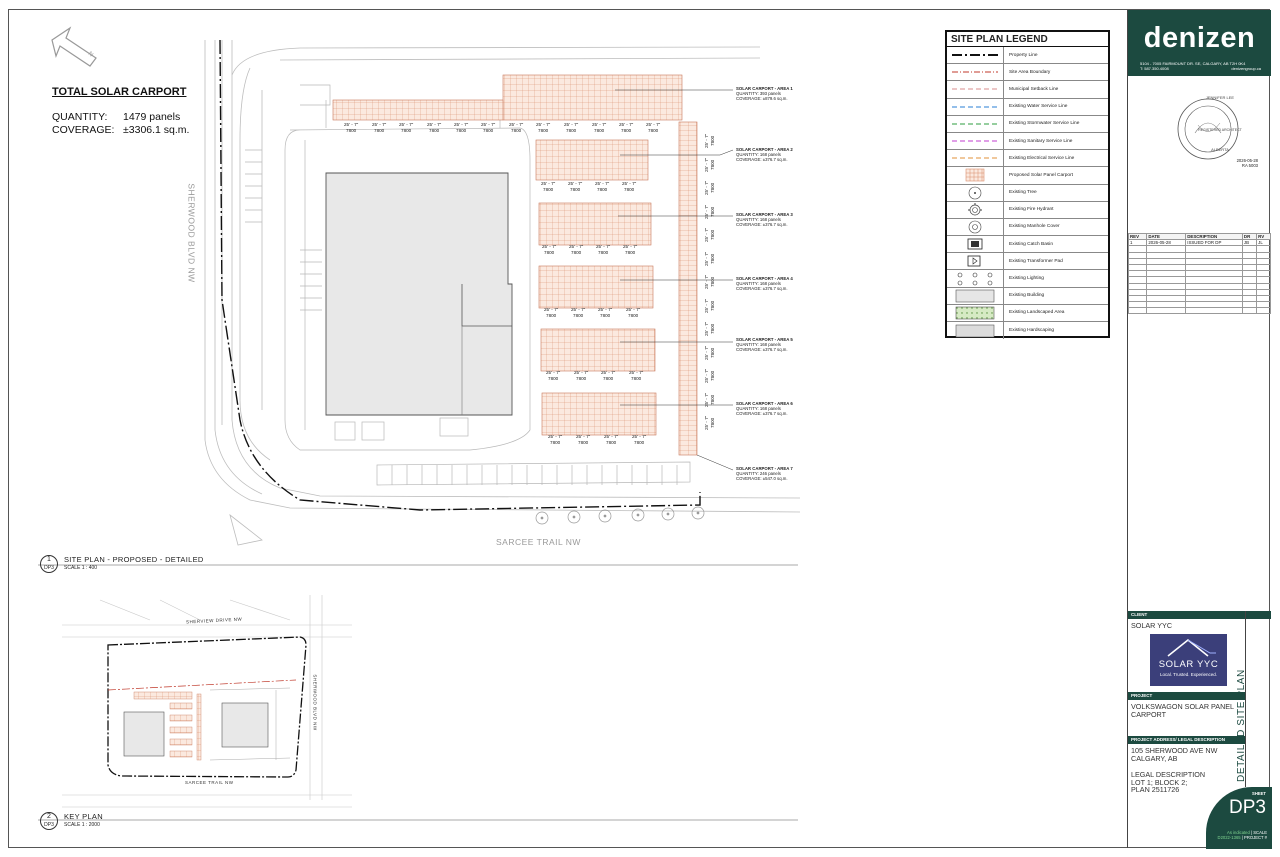  Describe the element at coordinates (975, 261) in the screenshot. I see `transformer-icon` at that location.